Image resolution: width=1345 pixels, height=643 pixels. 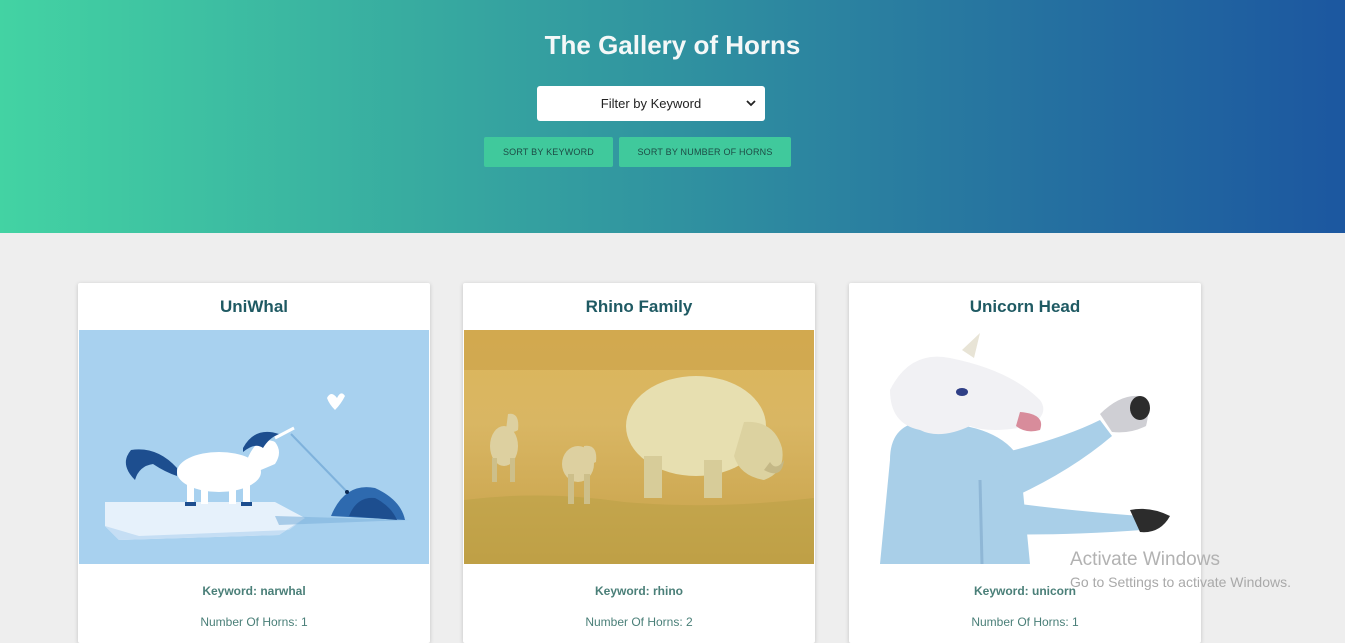 I want to click on card-title: Unicorn Head, so click(x=1025, y=306).